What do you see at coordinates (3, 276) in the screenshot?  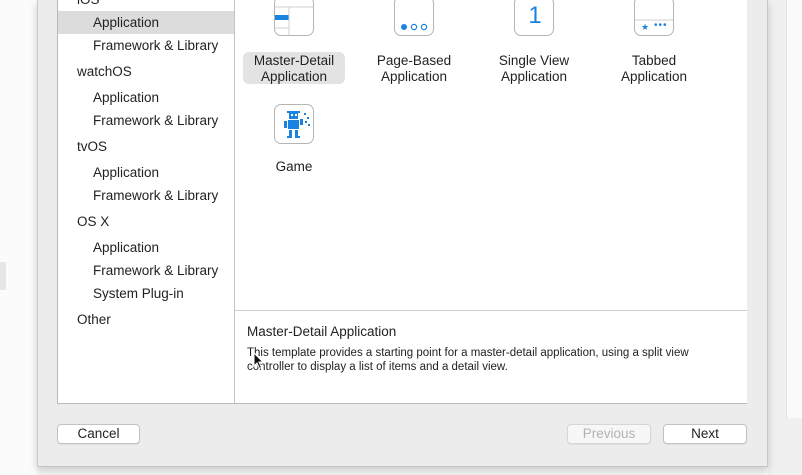 I see `background-window-edge` at bounding box center [3, 276].